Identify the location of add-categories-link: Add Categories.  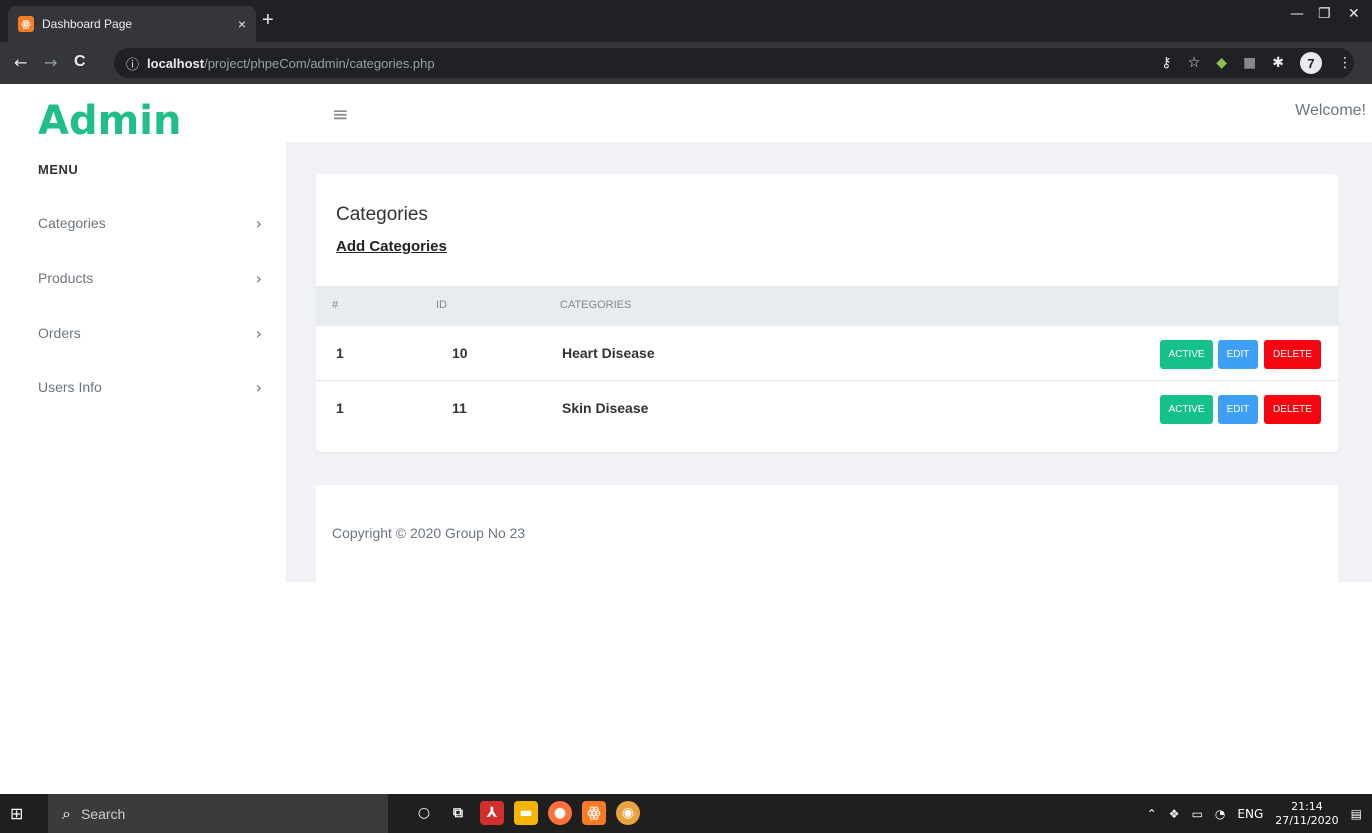
(391, 246).